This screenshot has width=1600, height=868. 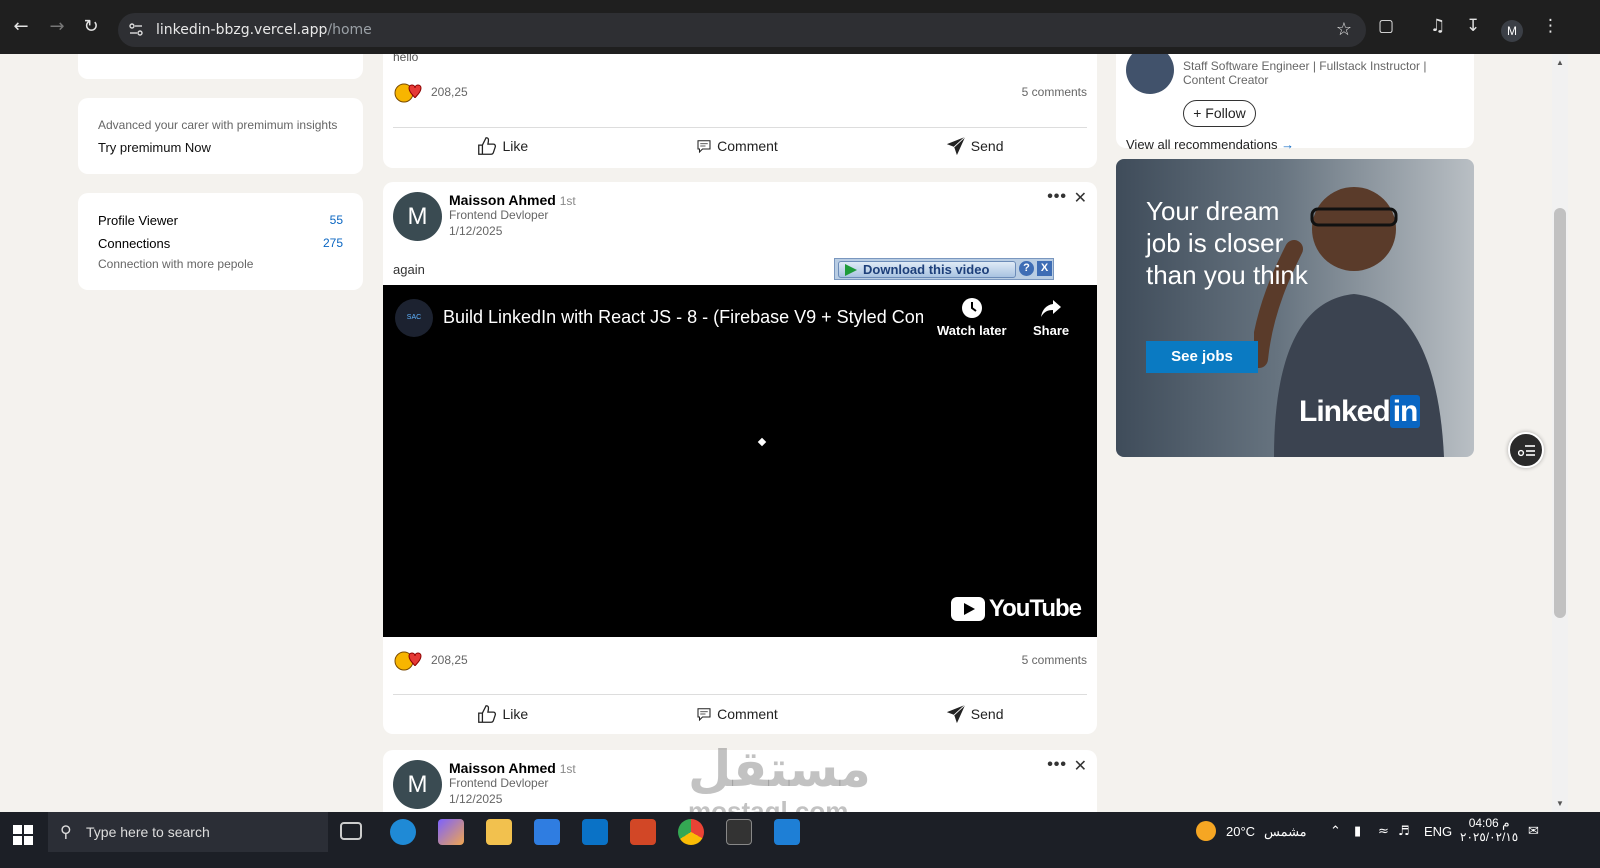 I want to click on vscode-icon, so click(x=787, y=832).